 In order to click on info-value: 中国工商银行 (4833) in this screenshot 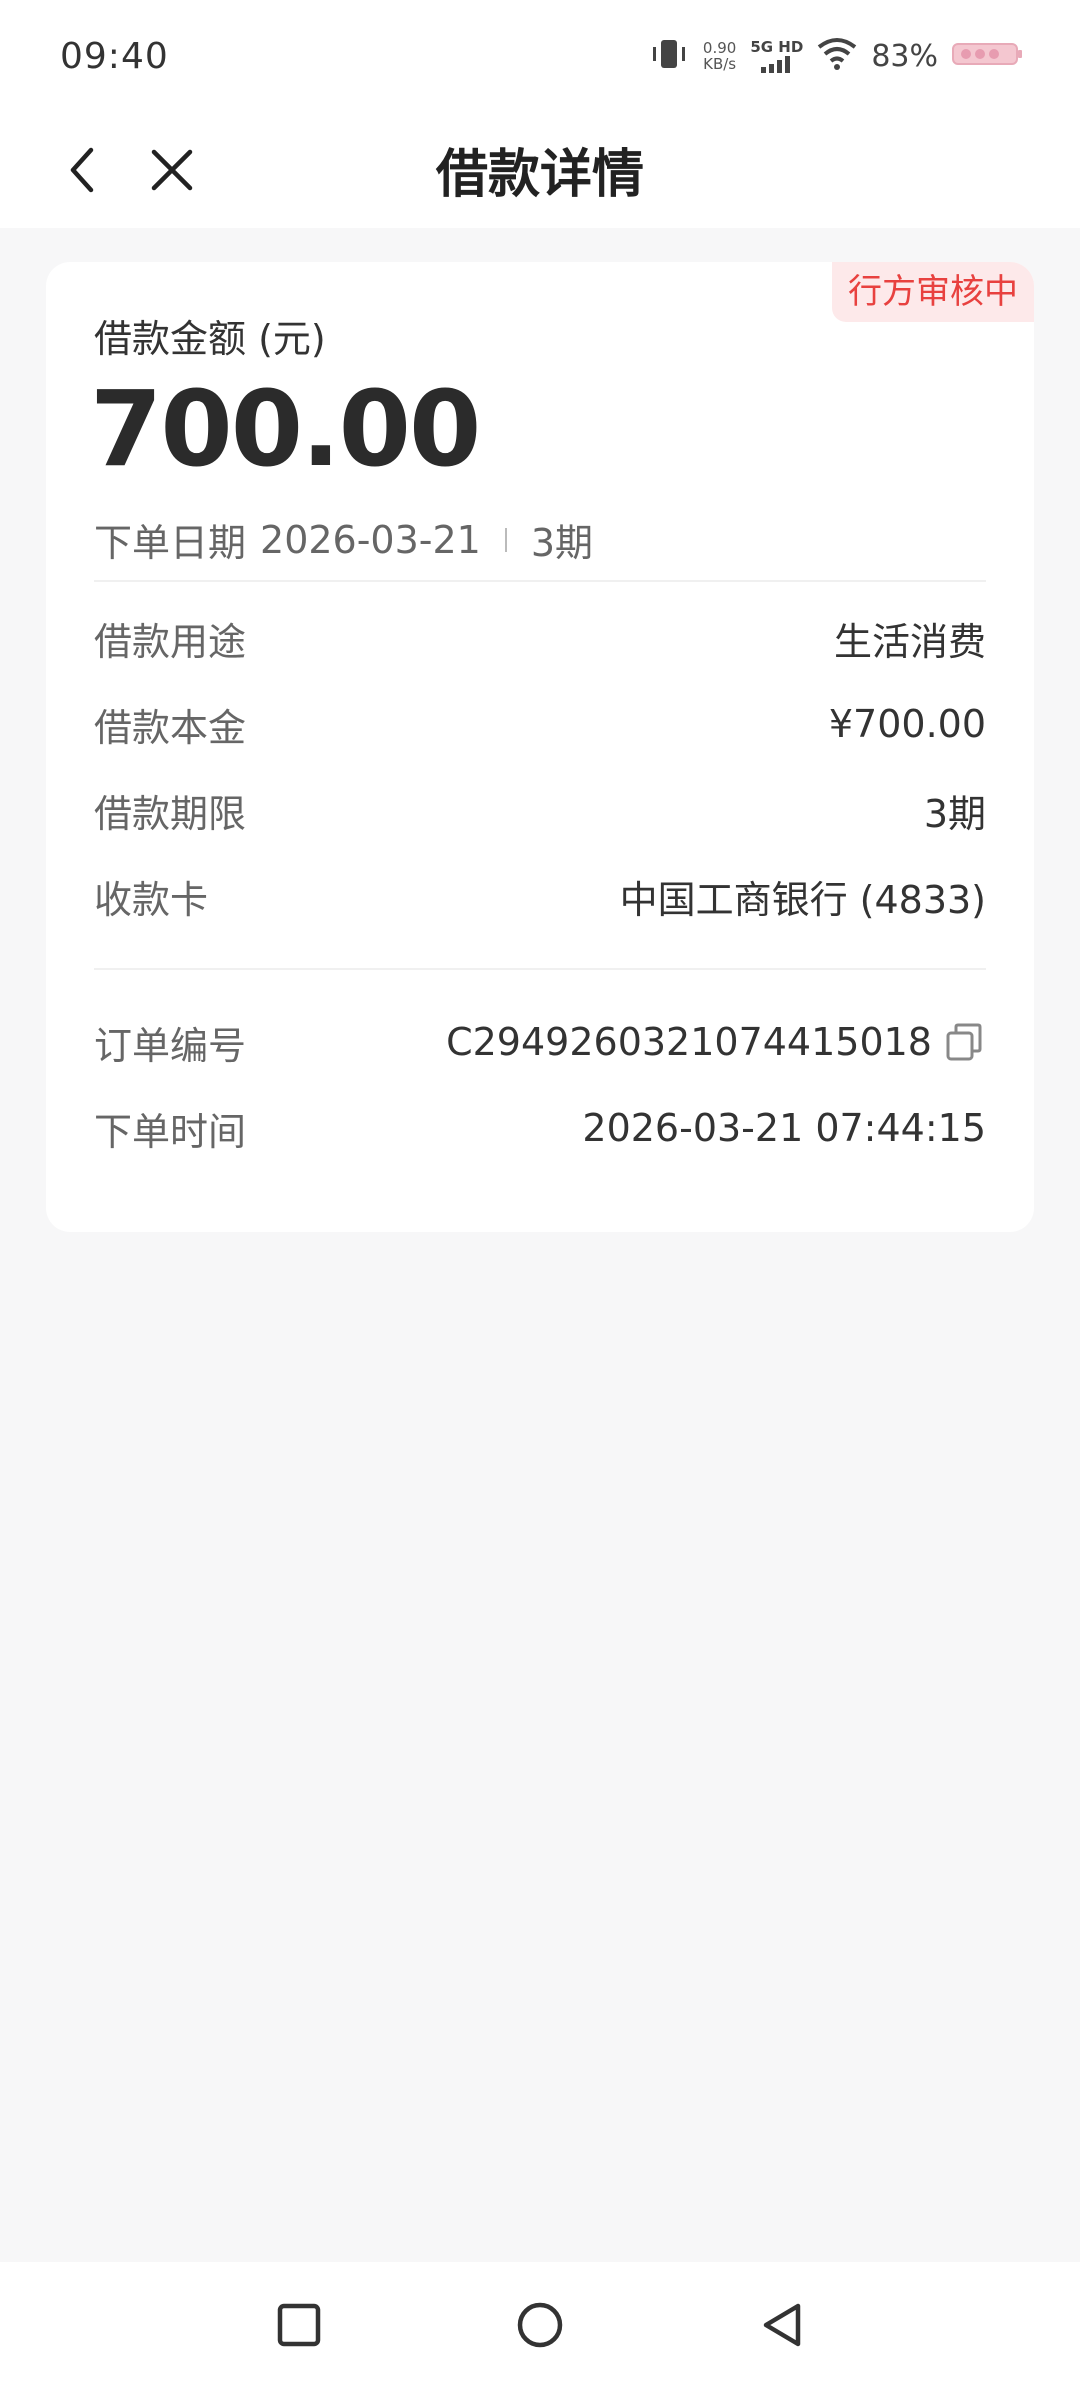, I will do `click(802, 899)`.